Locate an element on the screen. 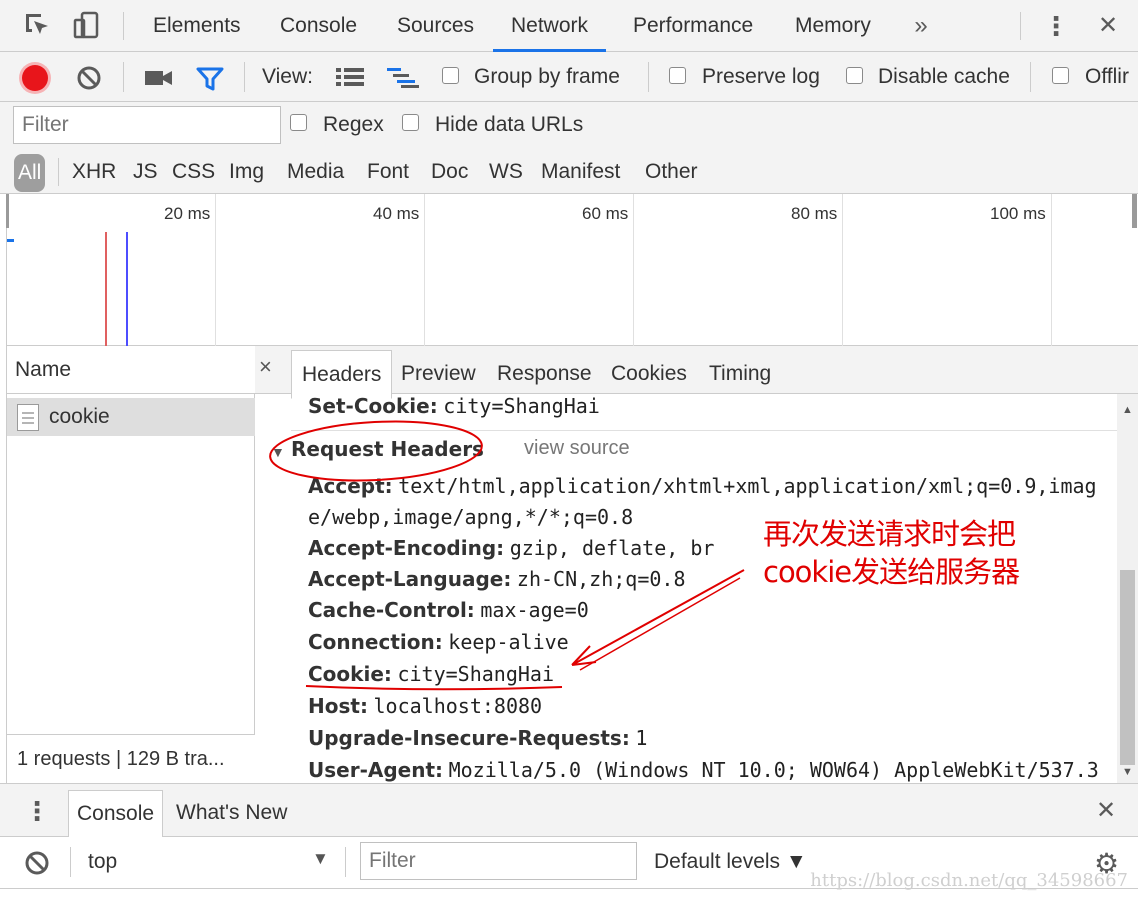 This screenshot has height=899, width=1138. header-value: city=ShangHai is located at coordinates (475, 674).